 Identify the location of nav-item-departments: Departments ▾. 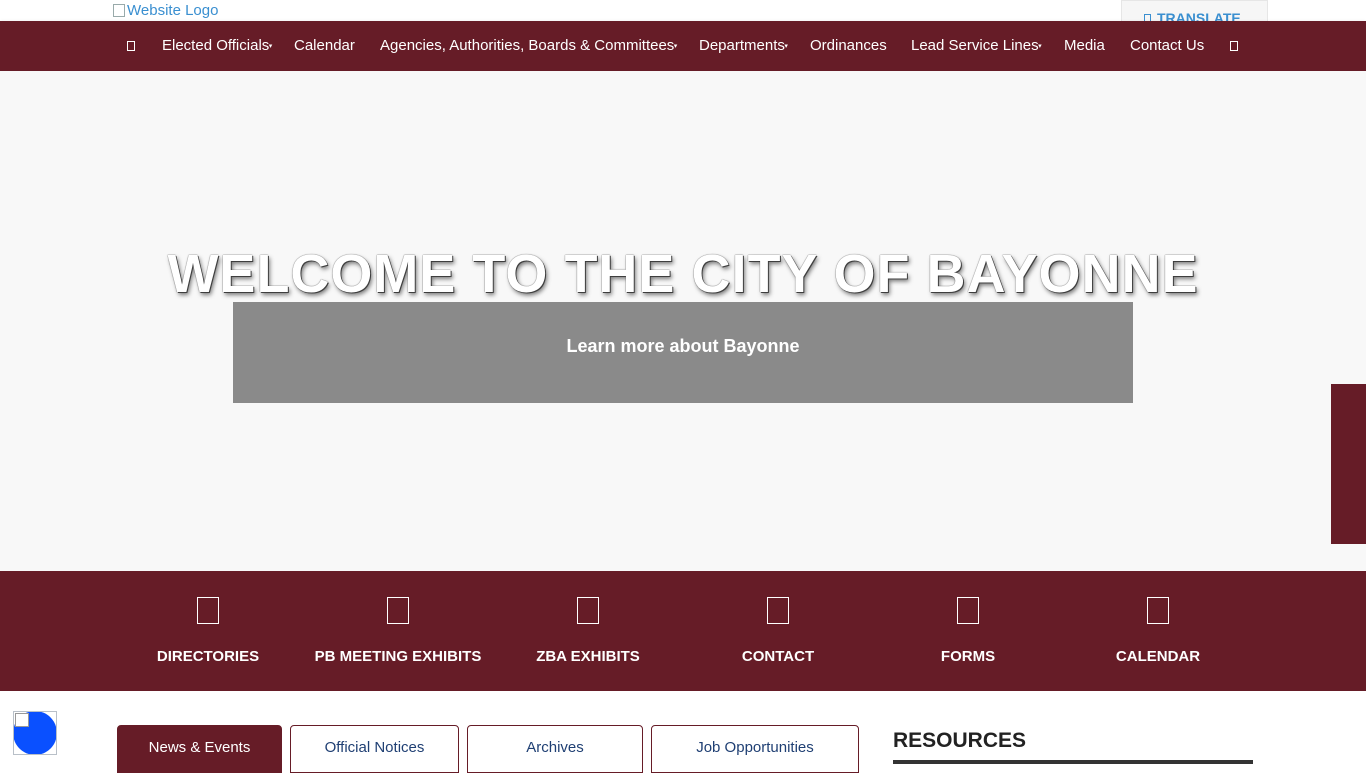
(743, 46).